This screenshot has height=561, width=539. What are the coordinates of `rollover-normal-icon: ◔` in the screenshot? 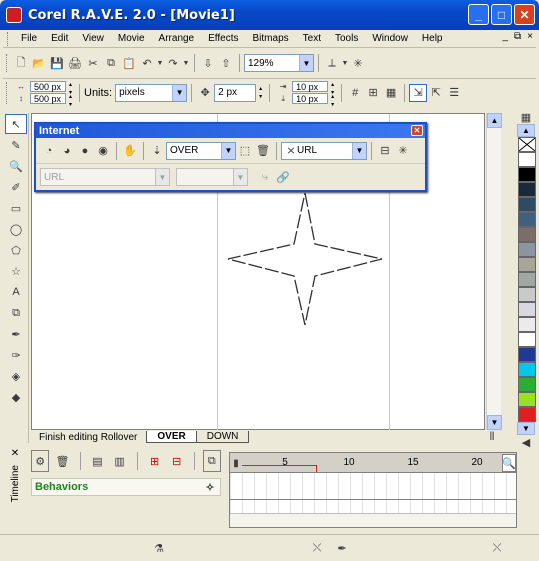 It's located at (49, 151).